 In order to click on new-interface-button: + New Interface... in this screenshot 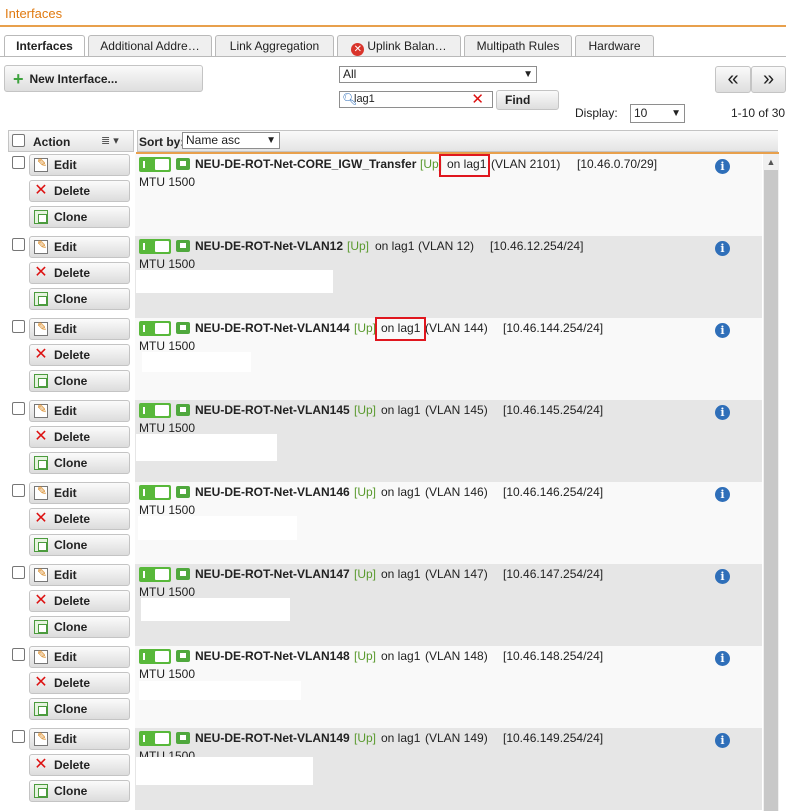, I will do `click(103, 78)`.